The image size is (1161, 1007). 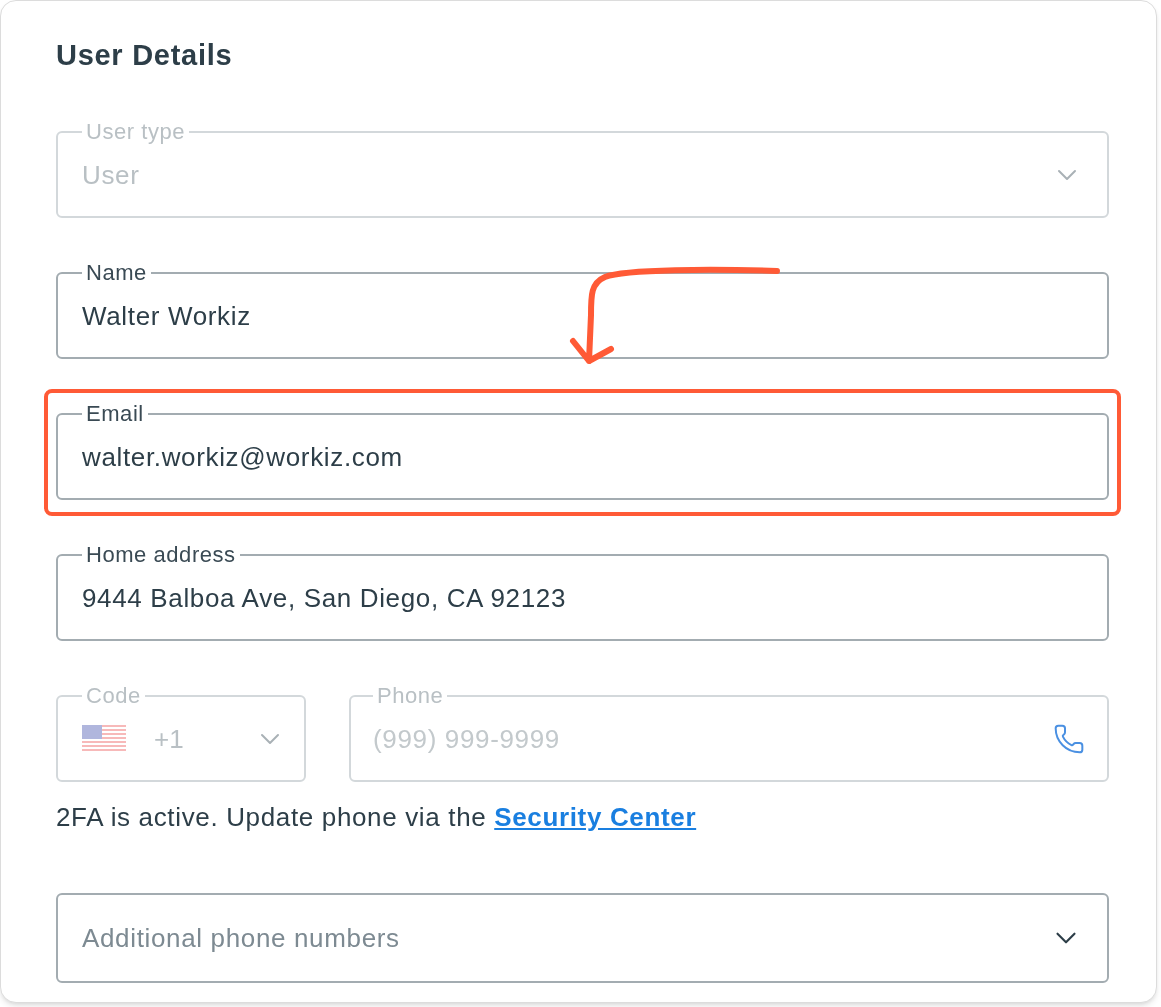 I want to click on security-center-link: Security Center, so click(x=595, y=817).